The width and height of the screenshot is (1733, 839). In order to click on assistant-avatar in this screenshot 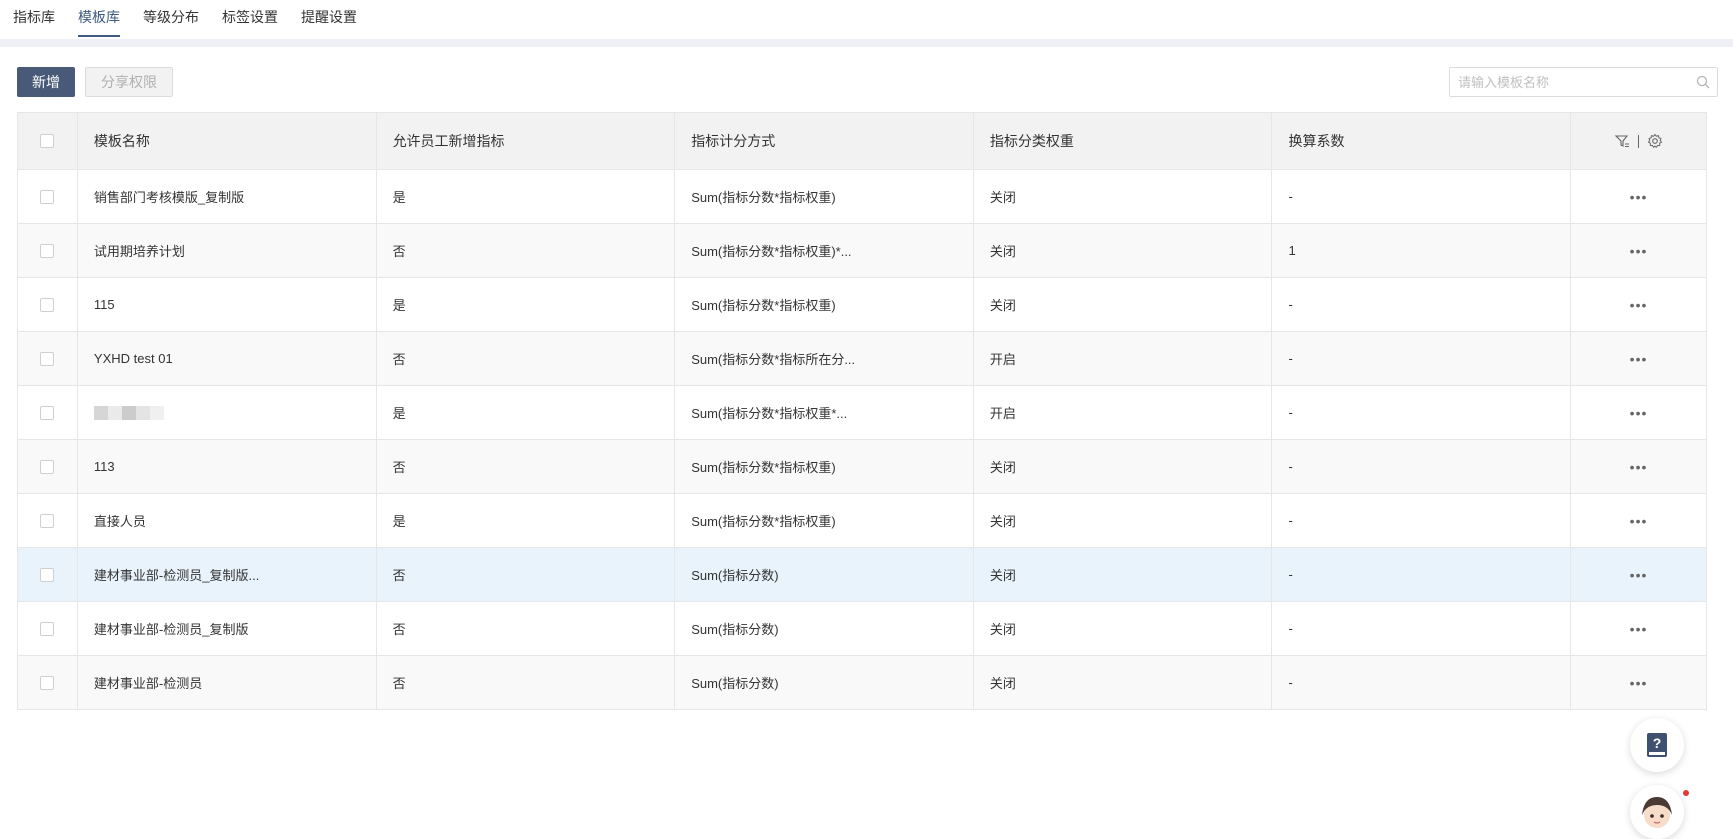, I will do `click(1657, 812)`.